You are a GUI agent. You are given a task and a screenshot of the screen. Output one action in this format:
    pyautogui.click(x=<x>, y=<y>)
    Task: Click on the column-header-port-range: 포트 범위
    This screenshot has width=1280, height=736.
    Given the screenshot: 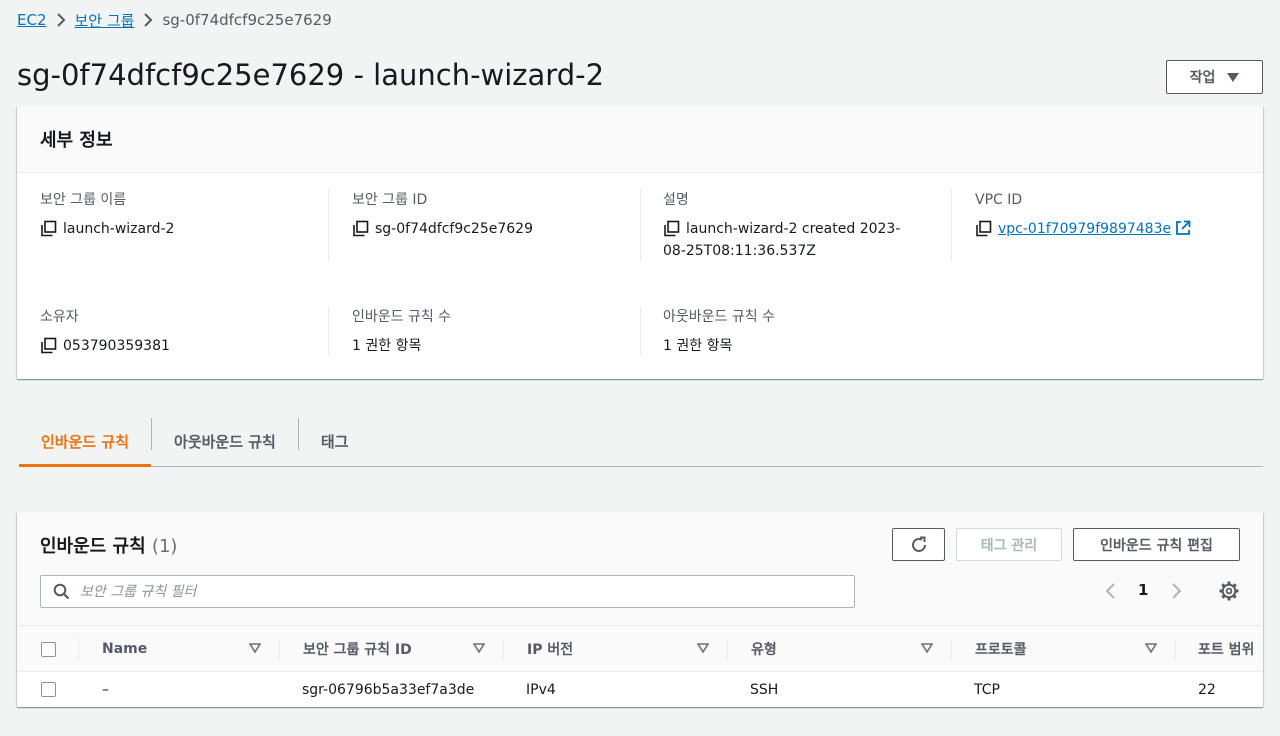 What is the action you would take?
    pyautogui.click(x=1230, y=649)
    